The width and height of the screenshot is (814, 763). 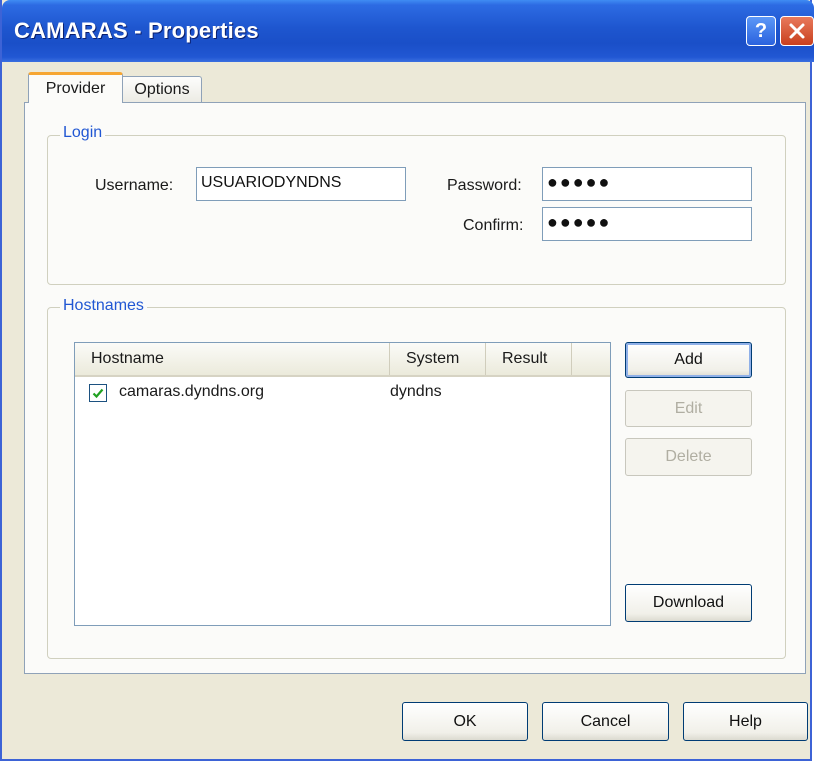 I want to click on tab-provider-label: Provider, so click(x=75, y=88).